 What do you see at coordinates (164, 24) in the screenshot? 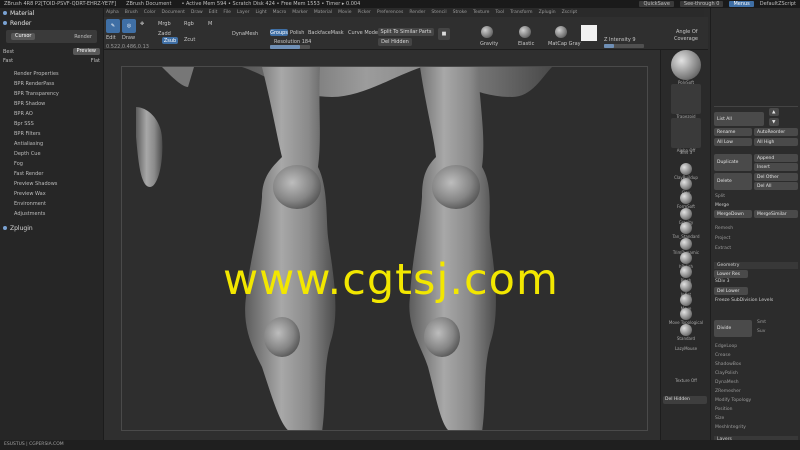
I see `mrgb-button: Mrgb` at bounding box center [164, 24].